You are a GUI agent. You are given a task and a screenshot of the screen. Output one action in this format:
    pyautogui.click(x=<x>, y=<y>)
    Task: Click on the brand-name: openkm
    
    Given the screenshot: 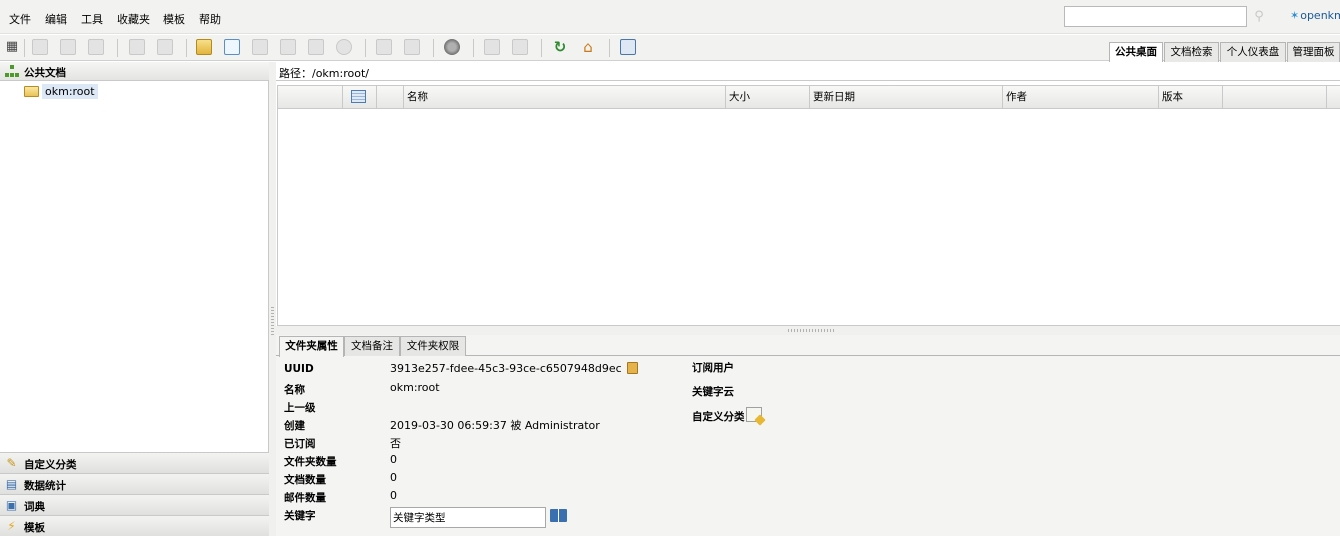 What is the action you would take?
    pyautogui.click(x=1320, y=15)
    